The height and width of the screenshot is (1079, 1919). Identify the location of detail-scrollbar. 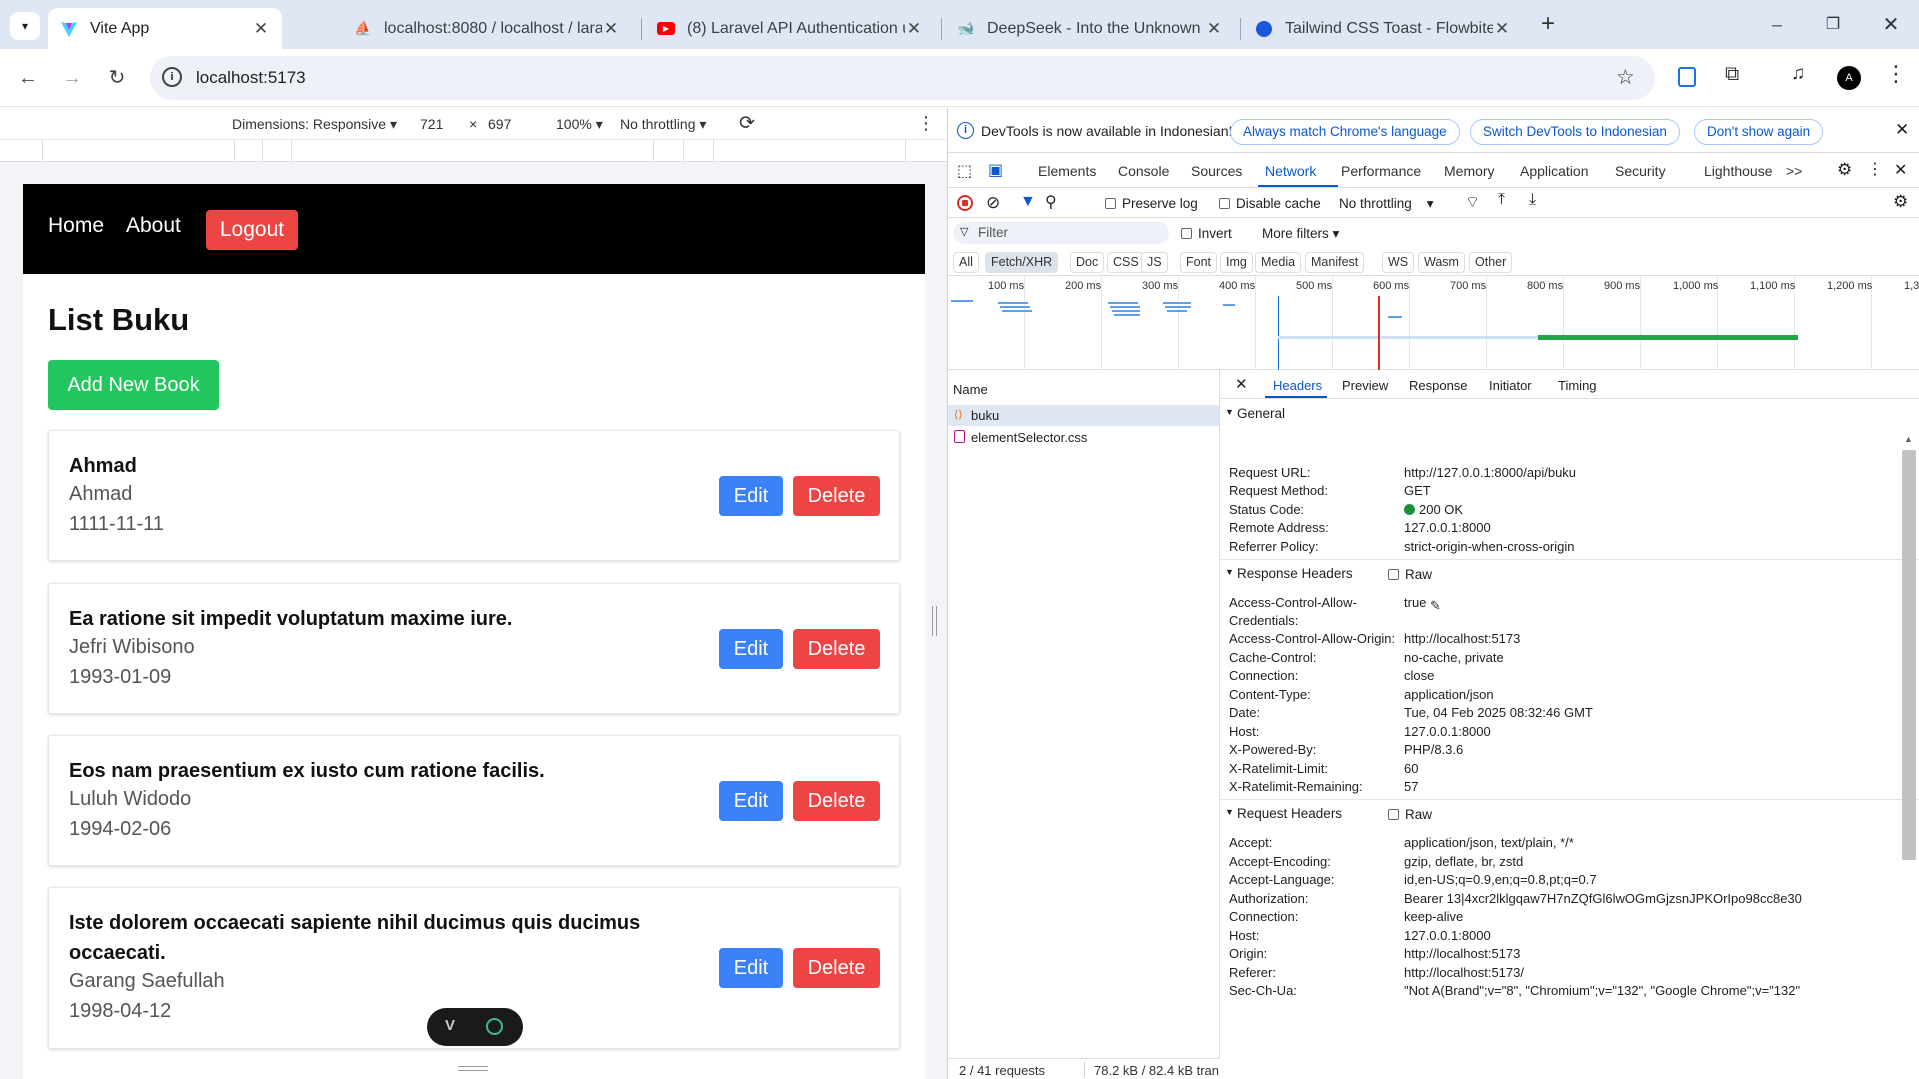
(1909, 655).